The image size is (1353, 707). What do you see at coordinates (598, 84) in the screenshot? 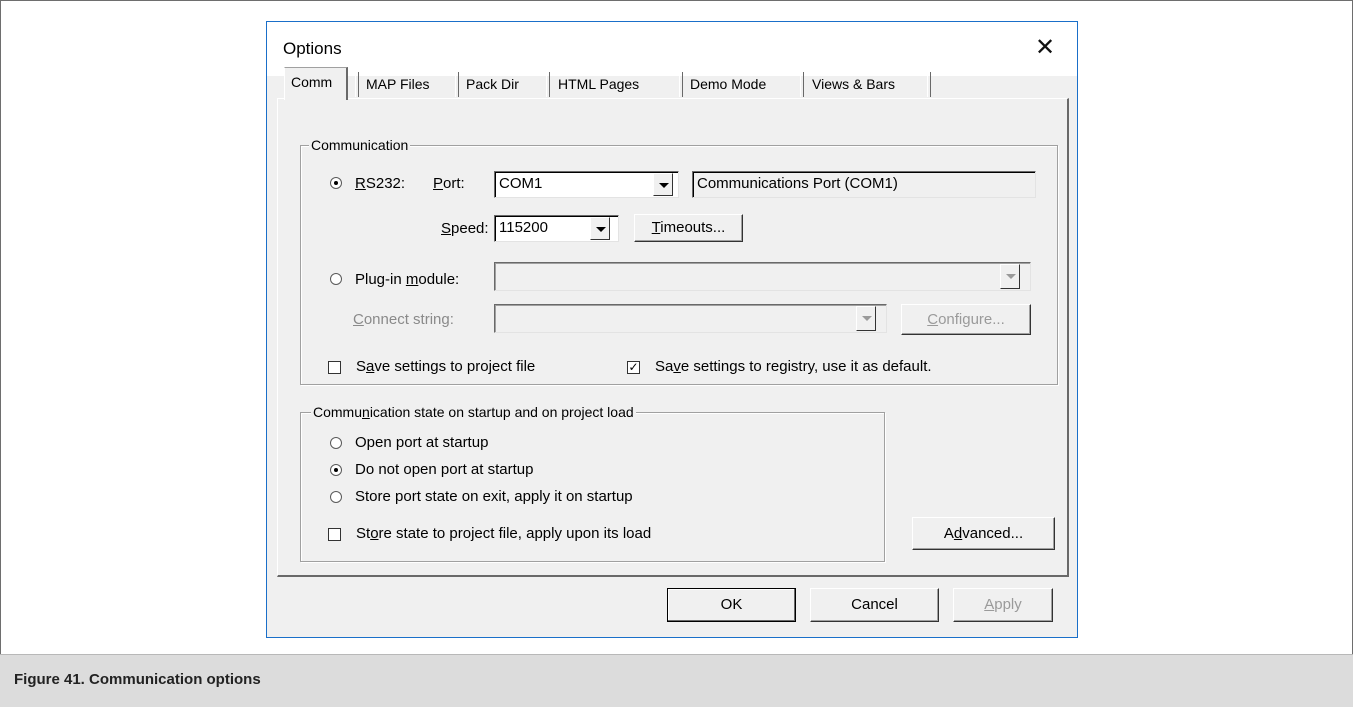
I see `tab-html-pages: HTML Pages` at bounding box center [598, 84].